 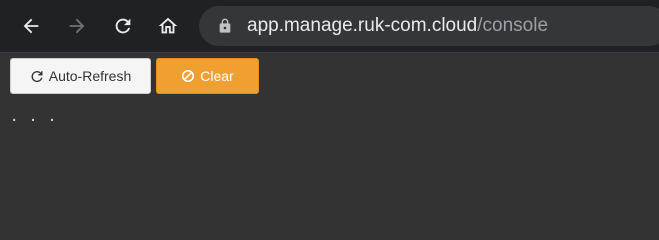 What do you see at coordinates (513, 25) in the screenshot?
I see `url-path: /console` at bounding box center [513, 25].